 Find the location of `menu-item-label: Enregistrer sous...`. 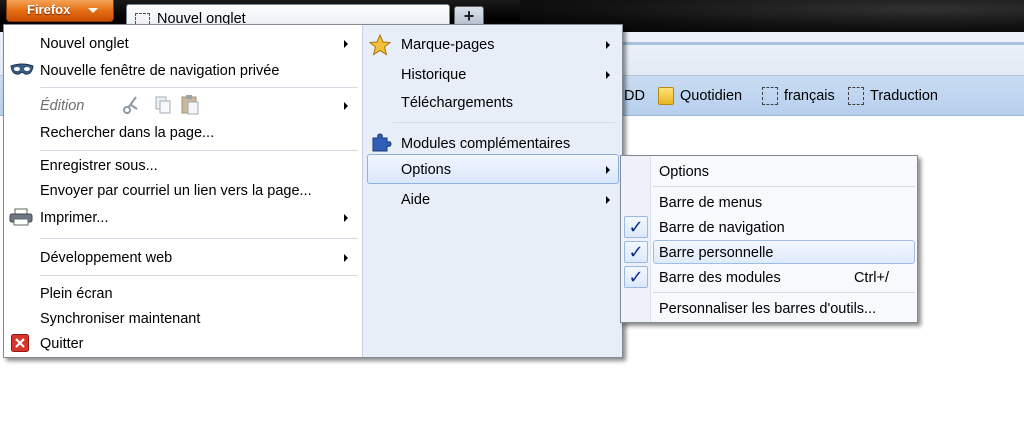

menu-item-label: Enregistrer sous... is located at coordinates (99, 166).